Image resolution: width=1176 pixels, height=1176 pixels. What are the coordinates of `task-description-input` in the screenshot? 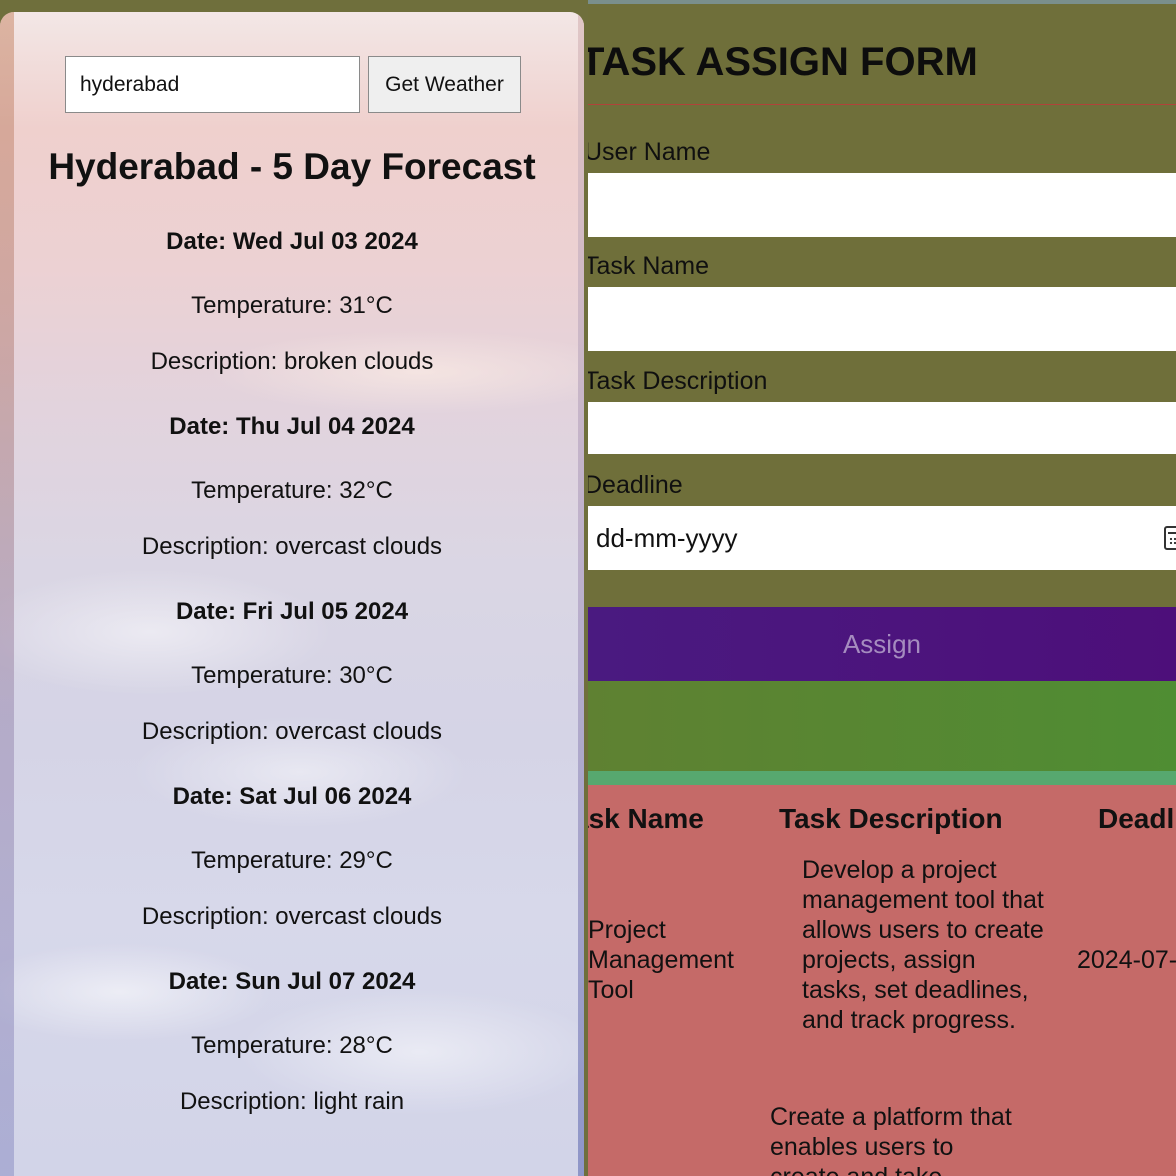 It's located at (882, 428).